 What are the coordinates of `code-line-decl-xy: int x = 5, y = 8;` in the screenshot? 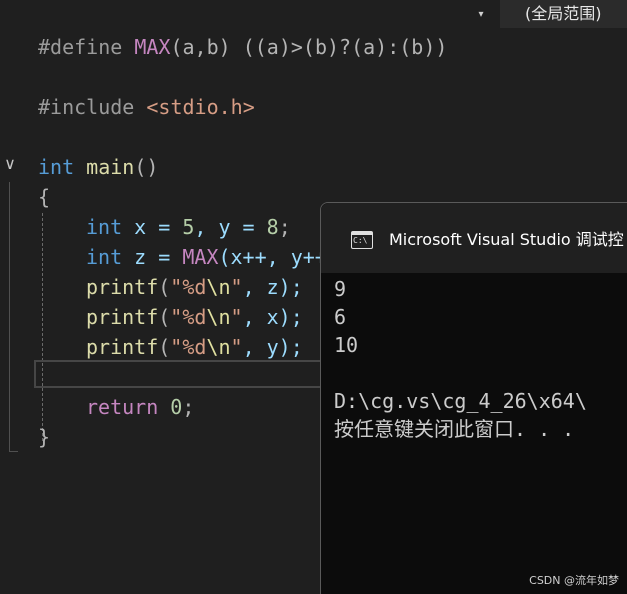 It's located at (188, 227).